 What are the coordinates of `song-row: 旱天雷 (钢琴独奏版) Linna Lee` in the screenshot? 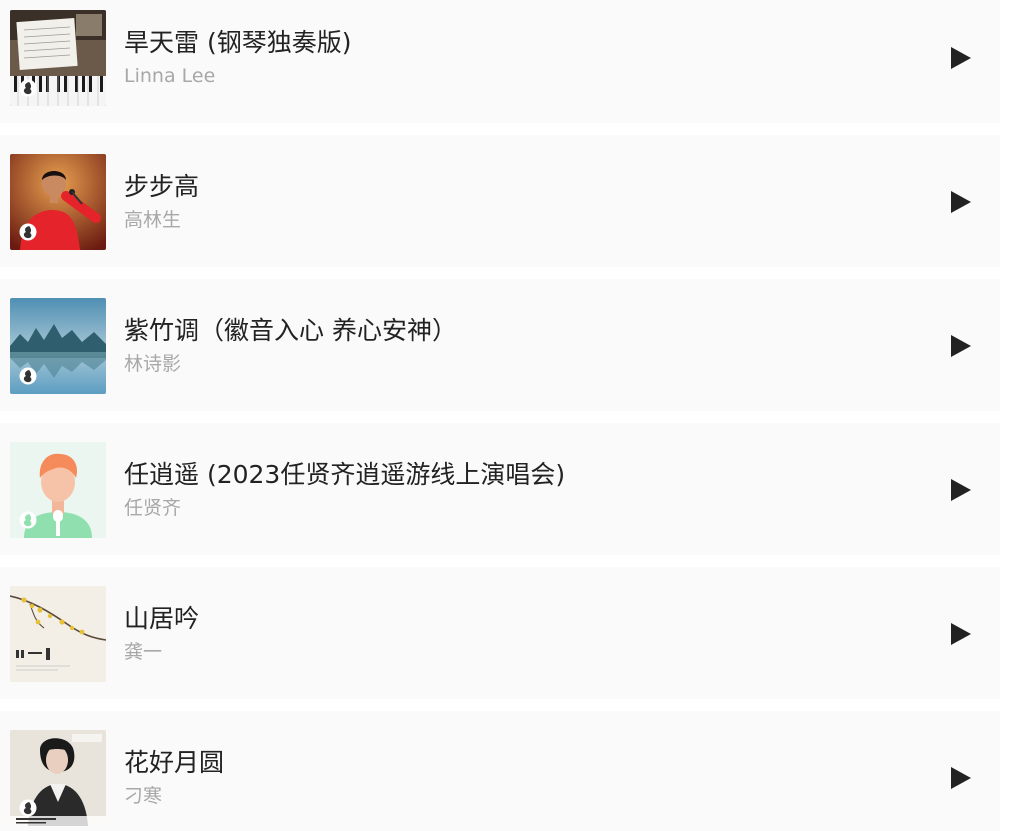 It's located at (500, 61).